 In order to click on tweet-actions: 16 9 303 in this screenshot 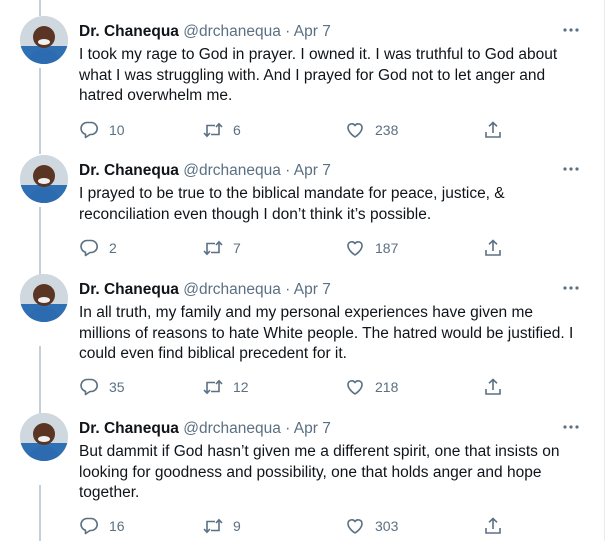, I will do `click(298, 526)`.